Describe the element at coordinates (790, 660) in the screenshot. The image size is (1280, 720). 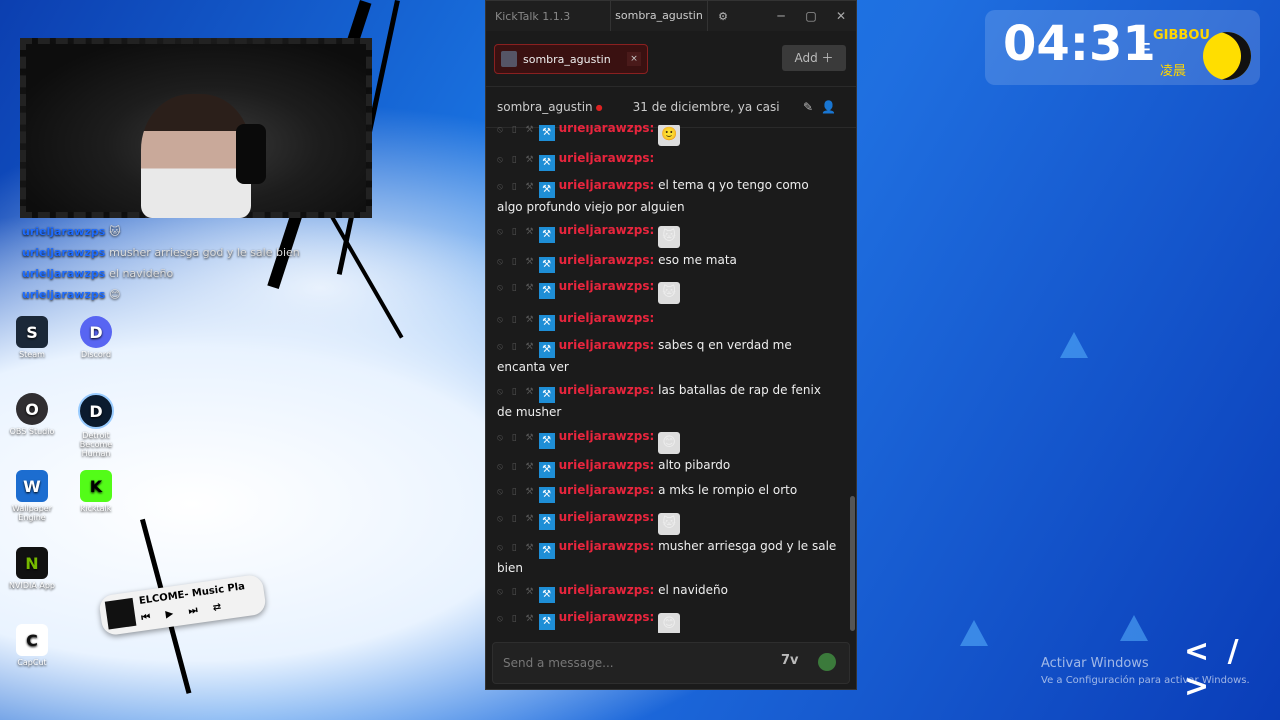
I see `emote-7tv-icon: 7v` at that location.